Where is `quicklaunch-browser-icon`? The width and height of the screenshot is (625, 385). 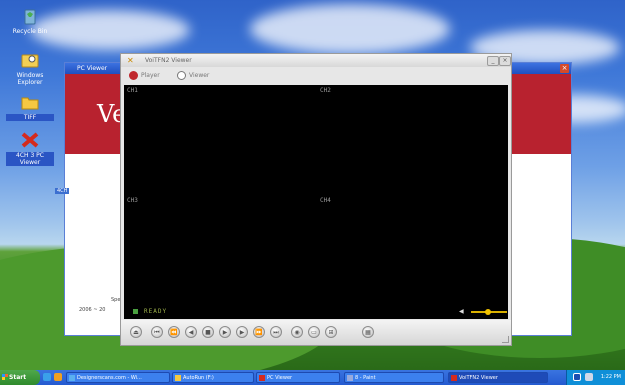
quicklaunch-browser-icon is located at coordinates (47, 377).